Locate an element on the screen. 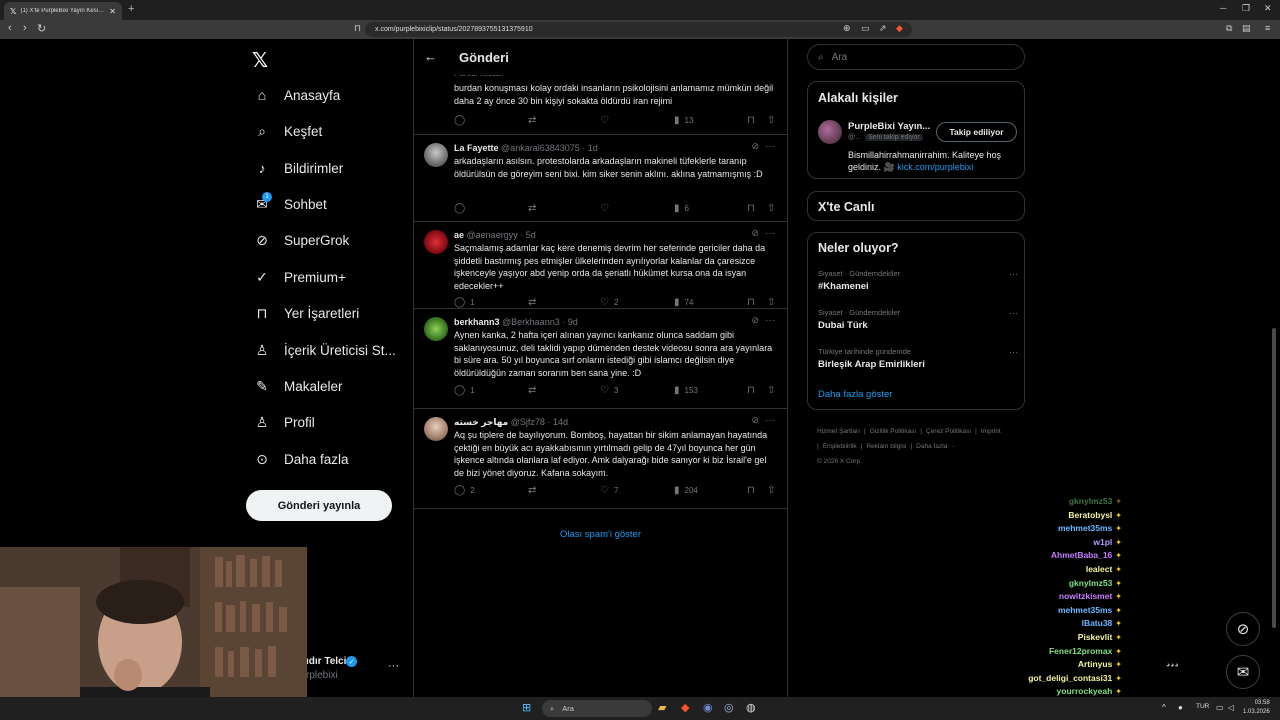 This screenshot has height=720, width=1280. like-icon: ♡ 3 is located at coordinates (609, 390).